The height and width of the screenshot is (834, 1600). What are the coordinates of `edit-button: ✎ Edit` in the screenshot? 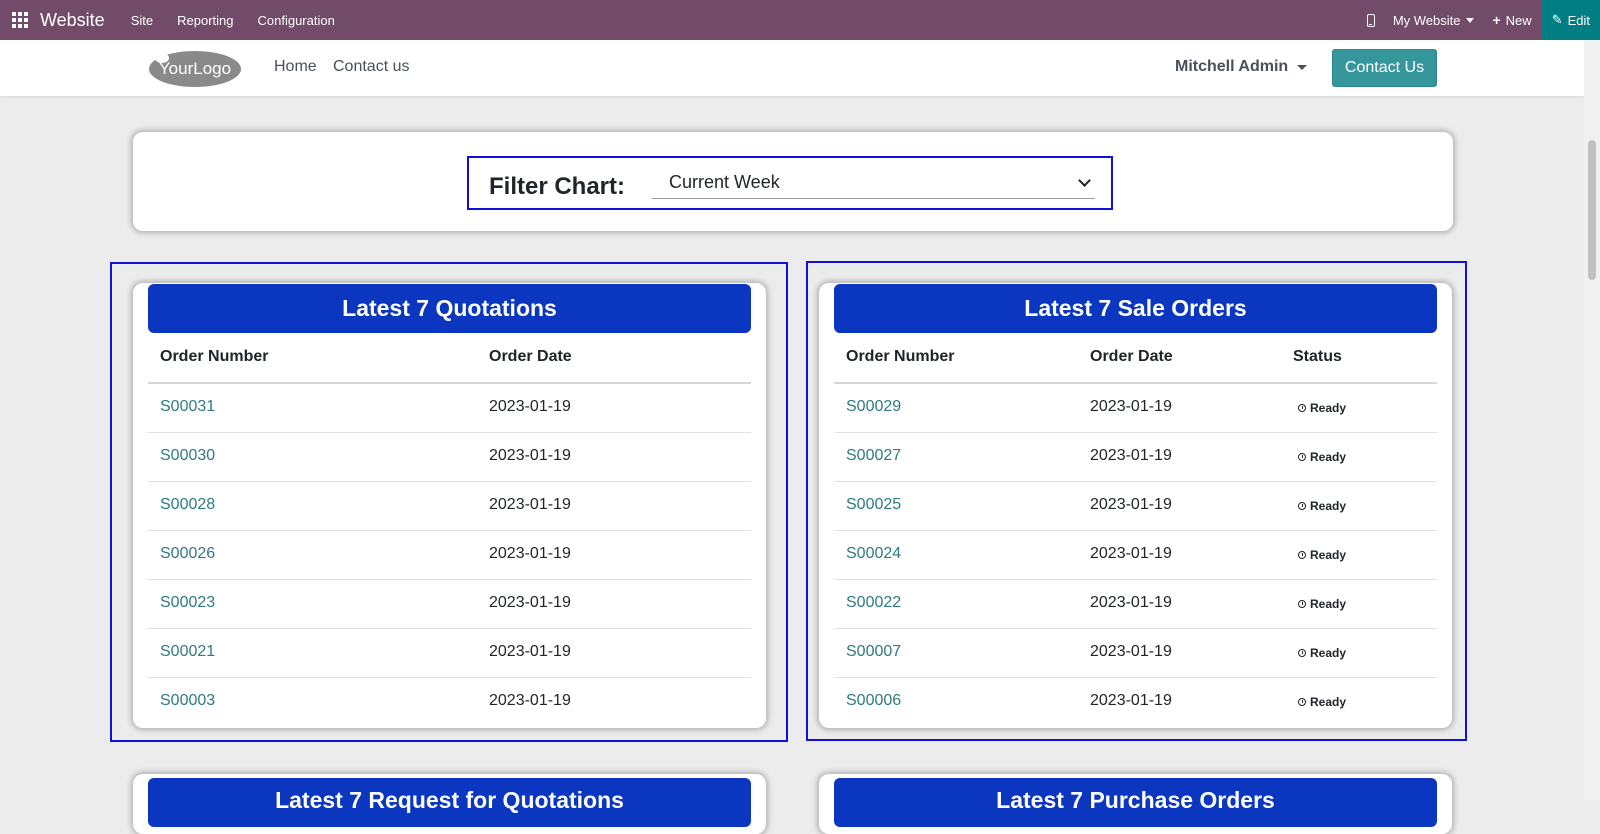 It's located at (1570, 20).